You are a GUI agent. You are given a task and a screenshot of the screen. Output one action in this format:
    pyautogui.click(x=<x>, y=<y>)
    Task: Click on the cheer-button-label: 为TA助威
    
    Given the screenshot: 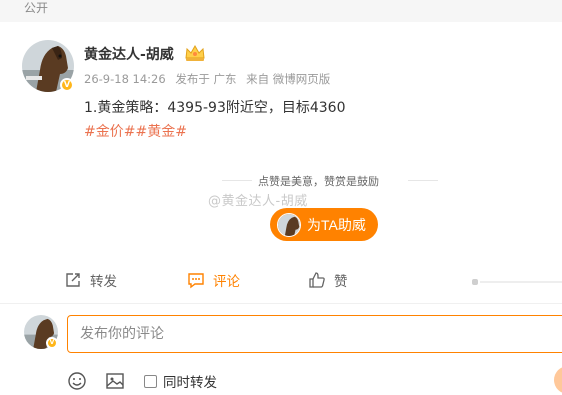 What is the action you would take?
    pyautogui.click(x=336, y=224)
    